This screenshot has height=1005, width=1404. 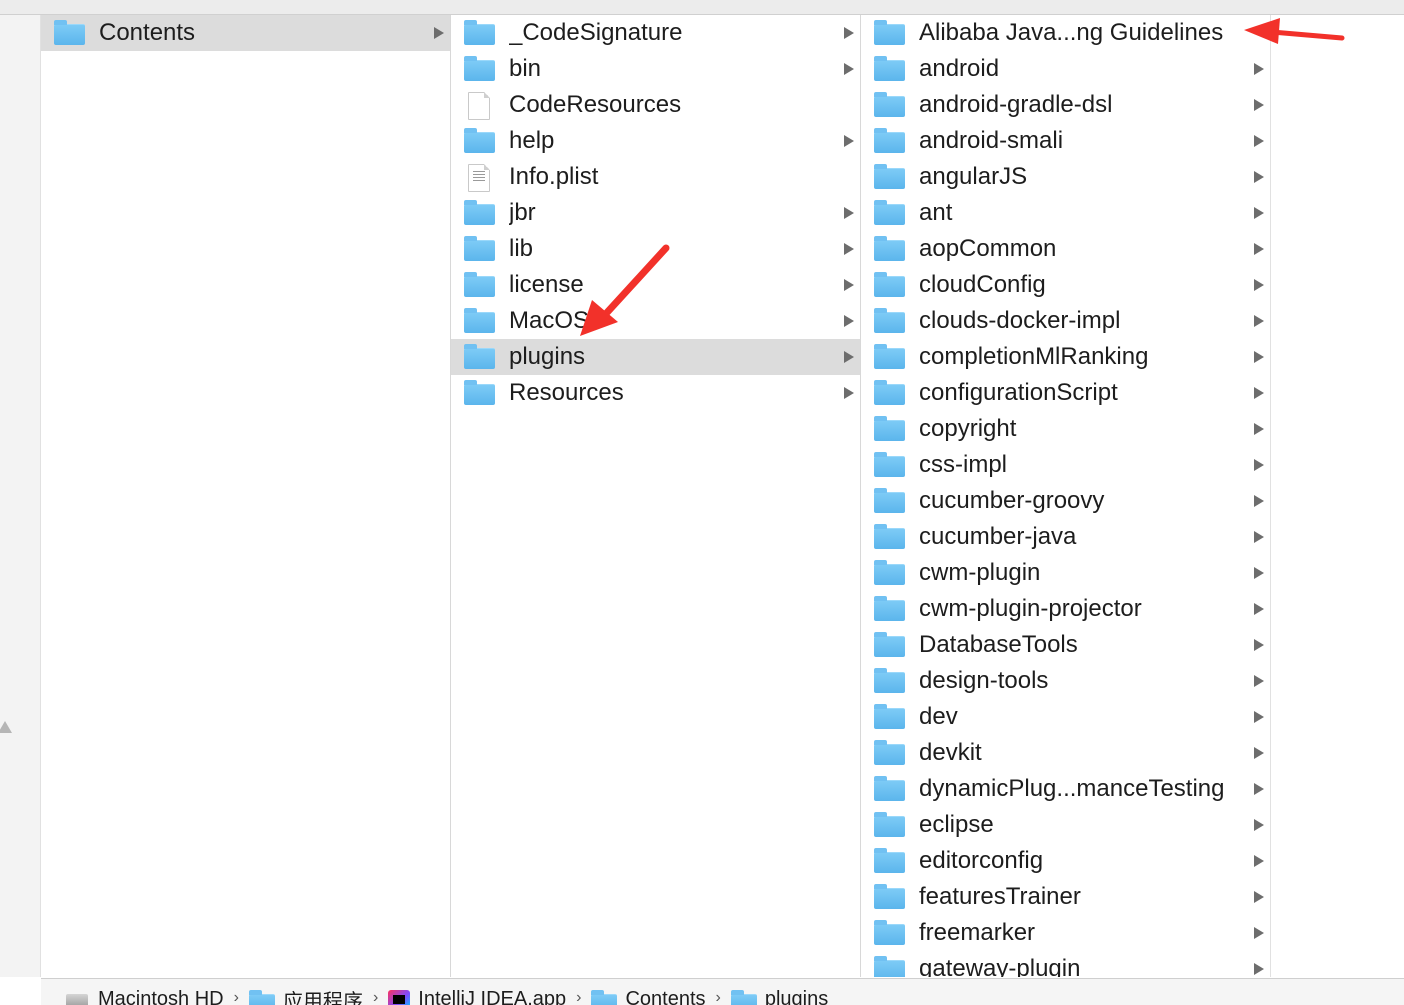 What do you see at coordinates (702, 7) in the screenshot?
I see `window-toolbar` at bounding box center [702, 7].